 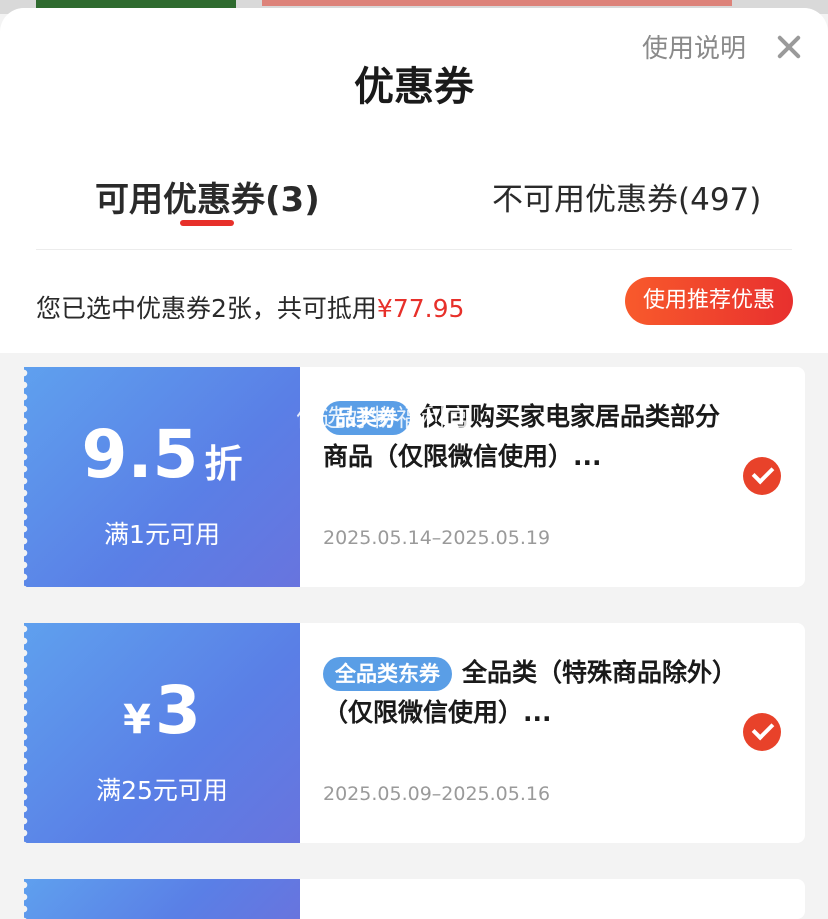 I want to click on coupon-condition: 满1元可用, so click(x=162, y=534).